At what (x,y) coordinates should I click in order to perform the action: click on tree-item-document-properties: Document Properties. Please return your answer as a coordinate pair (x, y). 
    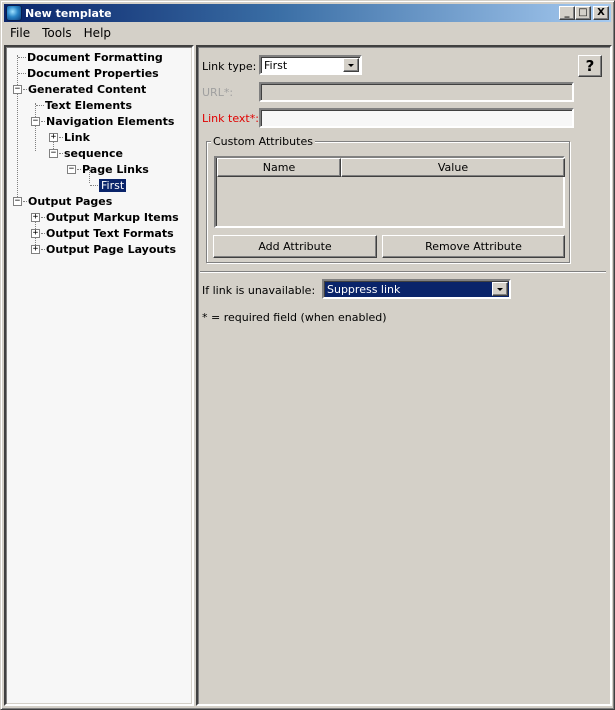
    Looking at the image, I should click on (86, 73).